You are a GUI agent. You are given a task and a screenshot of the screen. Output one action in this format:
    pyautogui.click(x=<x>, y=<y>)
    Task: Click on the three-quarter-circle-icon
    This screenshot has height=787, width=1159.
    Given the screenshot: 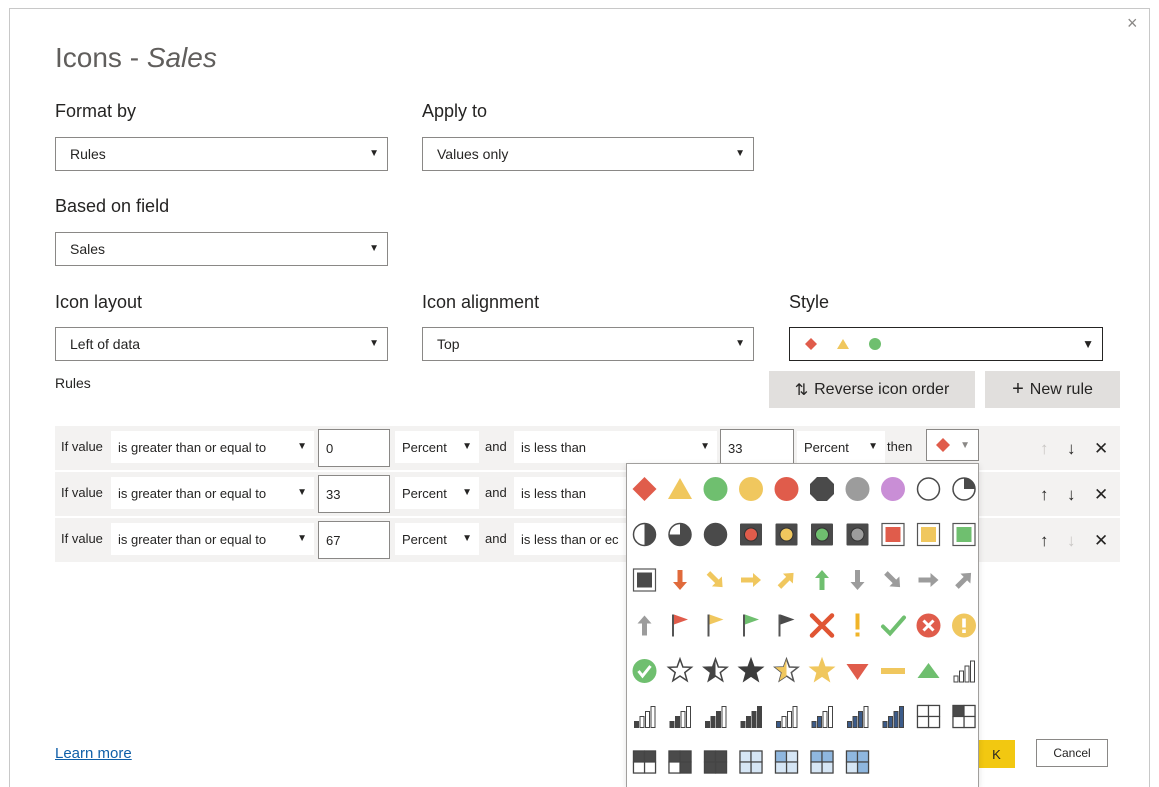 What is the action you would take?
    pyautogui.click(x=680, y=535)
    